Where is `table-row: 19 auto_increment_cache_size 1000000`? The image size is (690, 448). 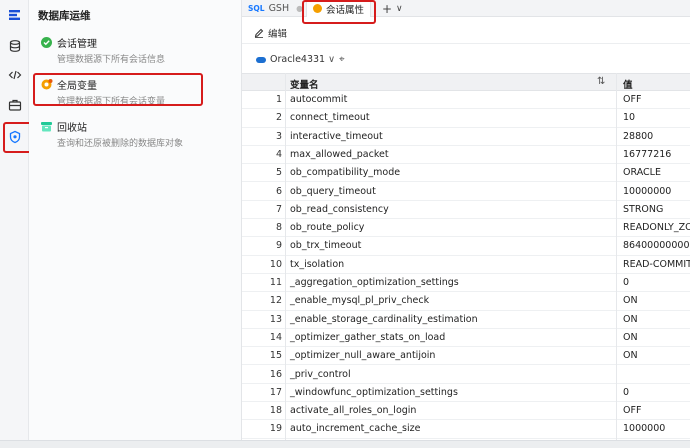
table-row: 19 auto_increment_cache_size 1000000 is located at coordinates (466, 429).